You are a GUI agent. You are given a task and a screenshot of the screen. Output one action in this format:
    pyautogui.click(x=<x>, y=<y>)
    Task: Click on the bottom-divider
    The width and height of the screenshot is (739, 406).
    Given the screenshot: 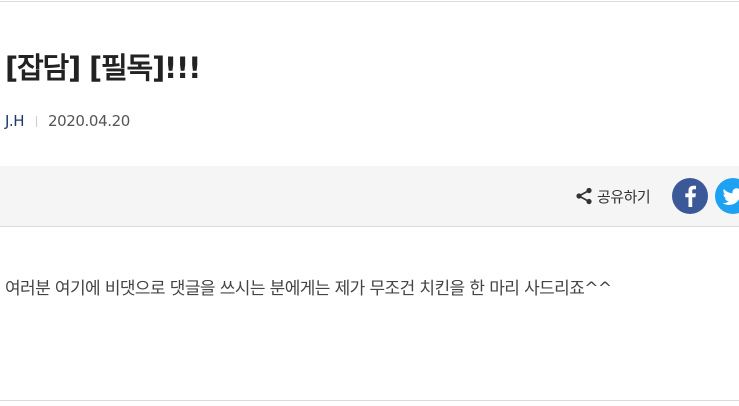 What is the action you would take?
    pyautogui.click(x=369, y=400)
    